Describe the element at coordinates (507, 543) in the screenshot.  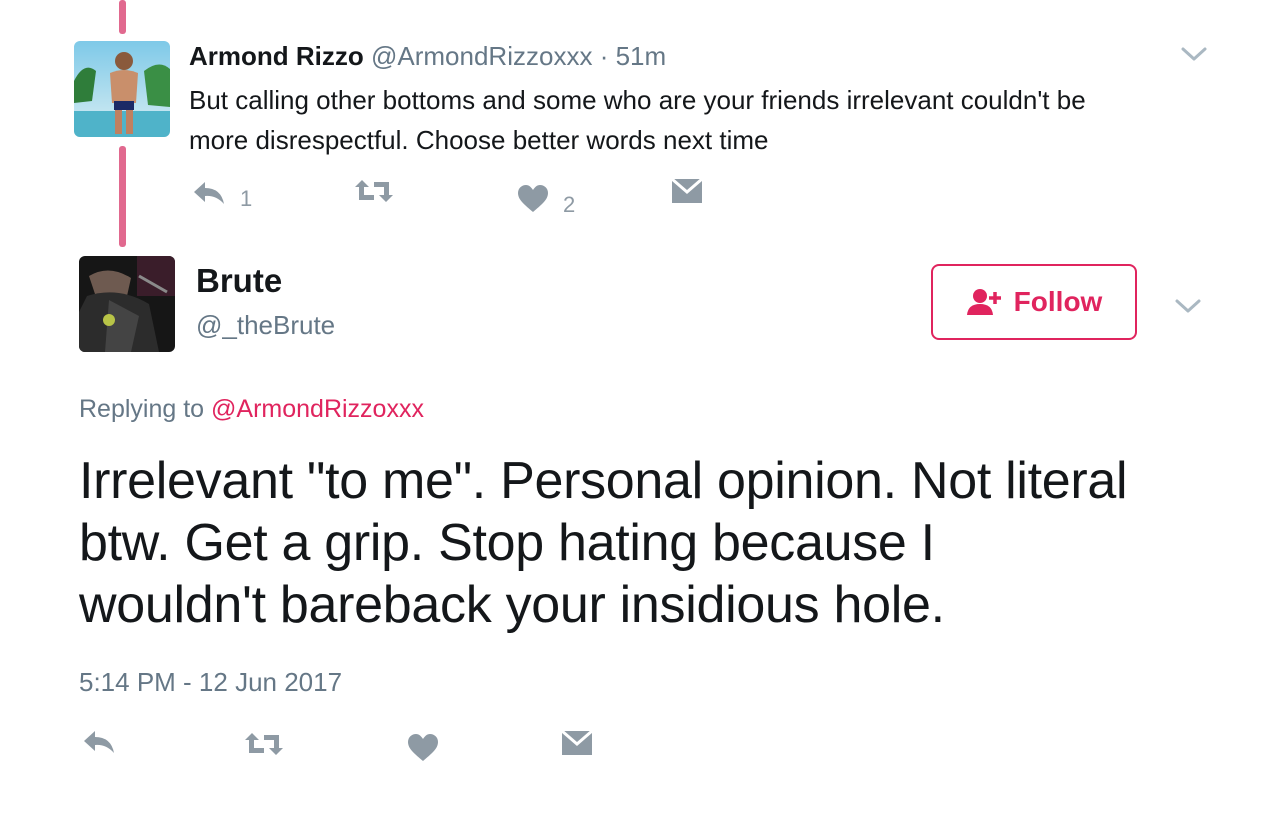
I see `tweet-text-line: btw. Get a grip. Stop hating because I` at that location.